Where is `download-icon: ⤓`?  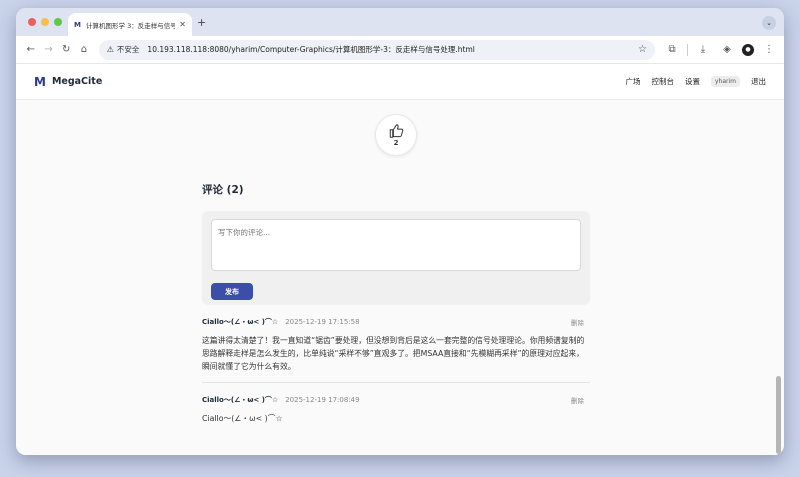 download-icon: ⤓ is located at coordinates (703, 49).